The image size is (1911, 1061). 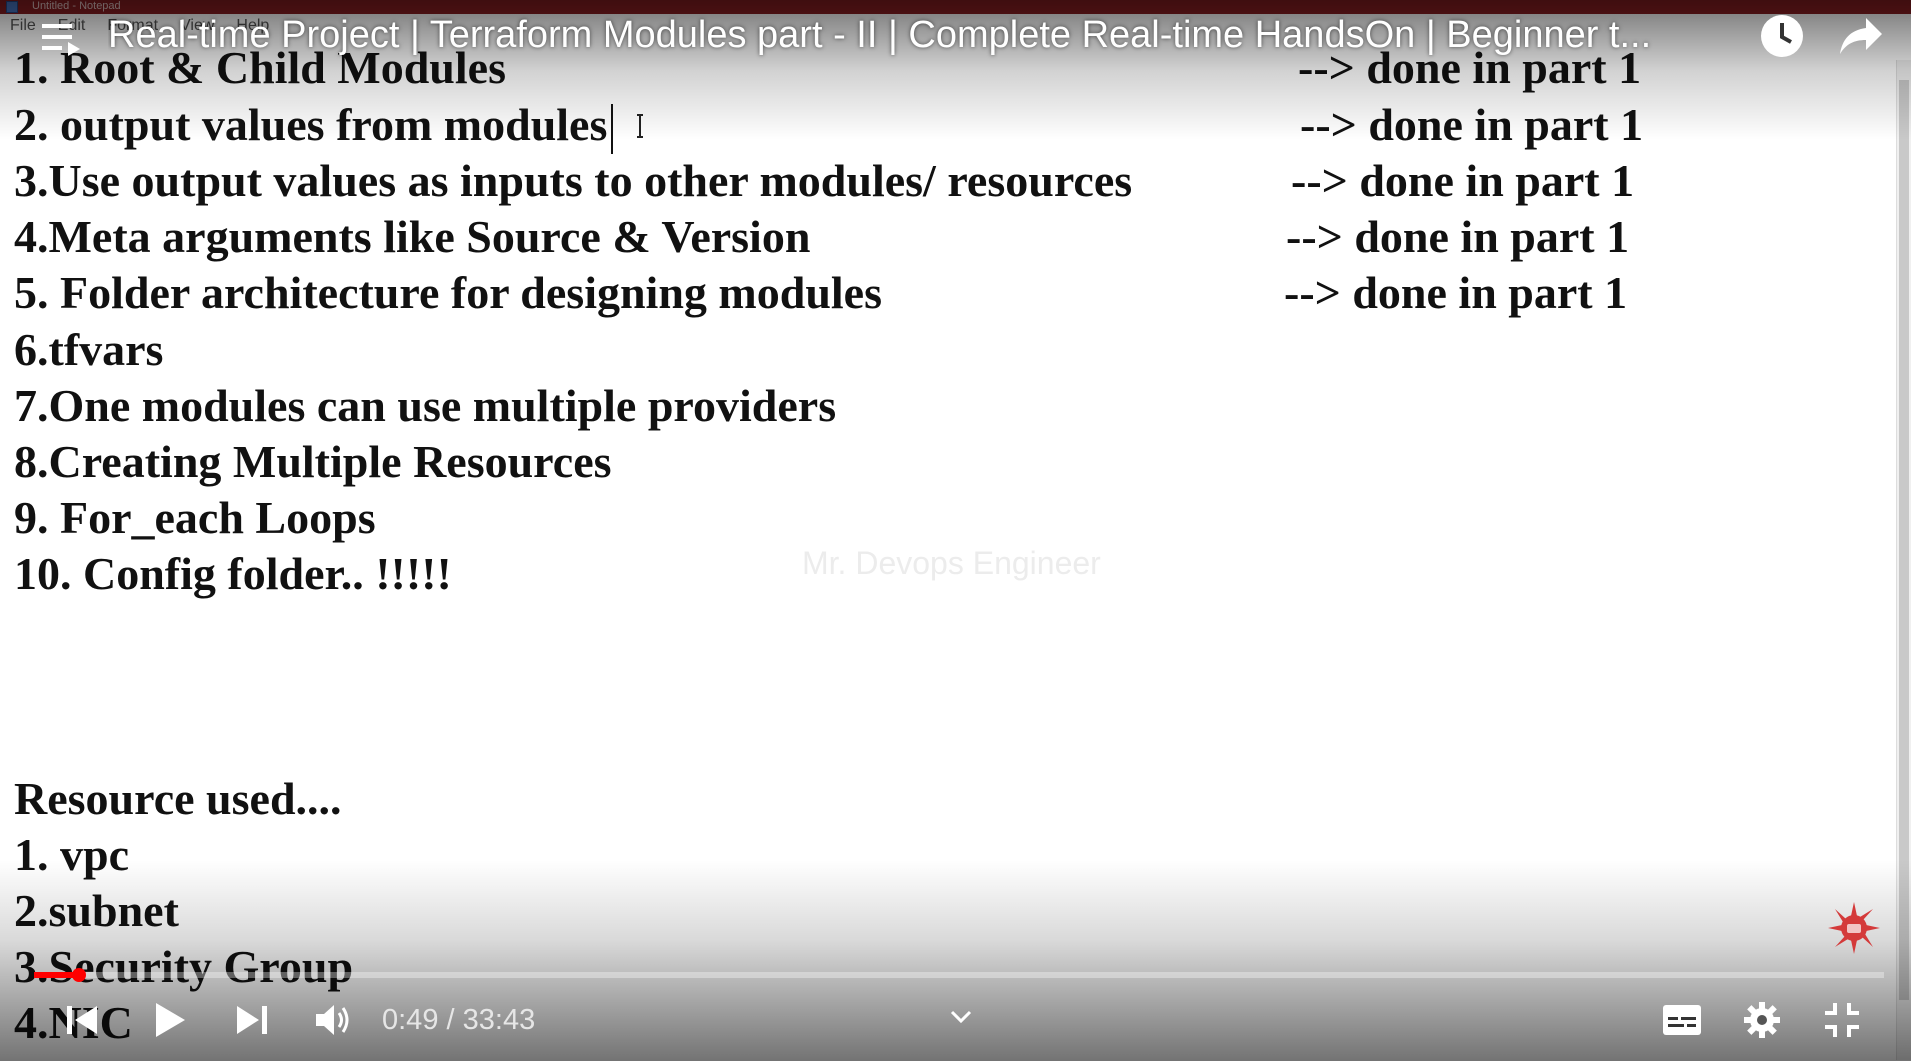 I want to click on current-time: 0:49, so click(x=410, y=1020).